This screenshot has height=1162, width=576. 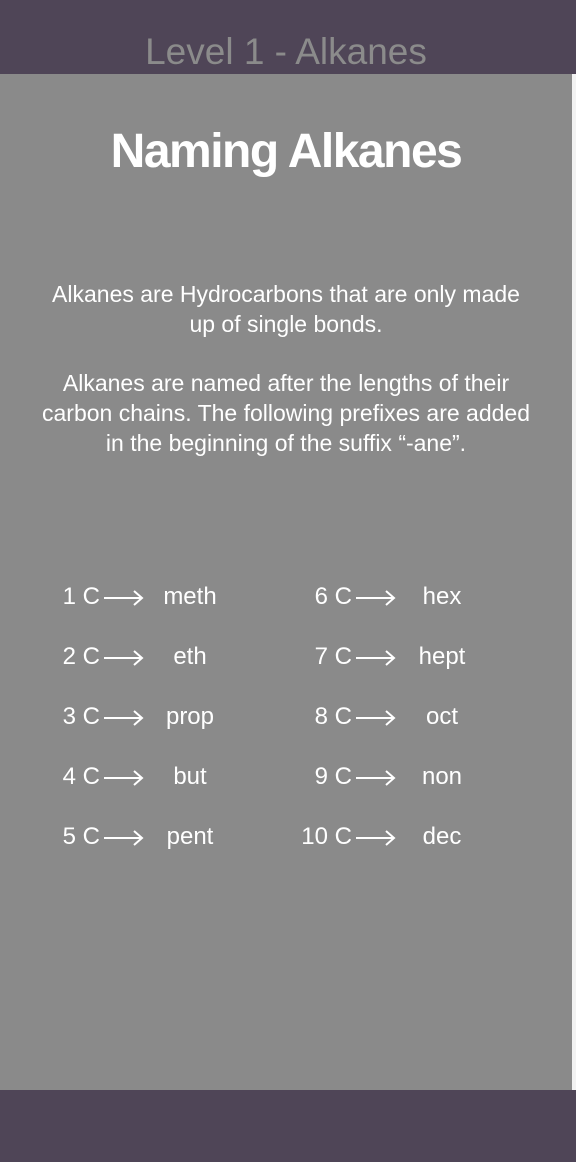 I want to click on prefix-row-4: 4 C but, so click(x=148, y=777).